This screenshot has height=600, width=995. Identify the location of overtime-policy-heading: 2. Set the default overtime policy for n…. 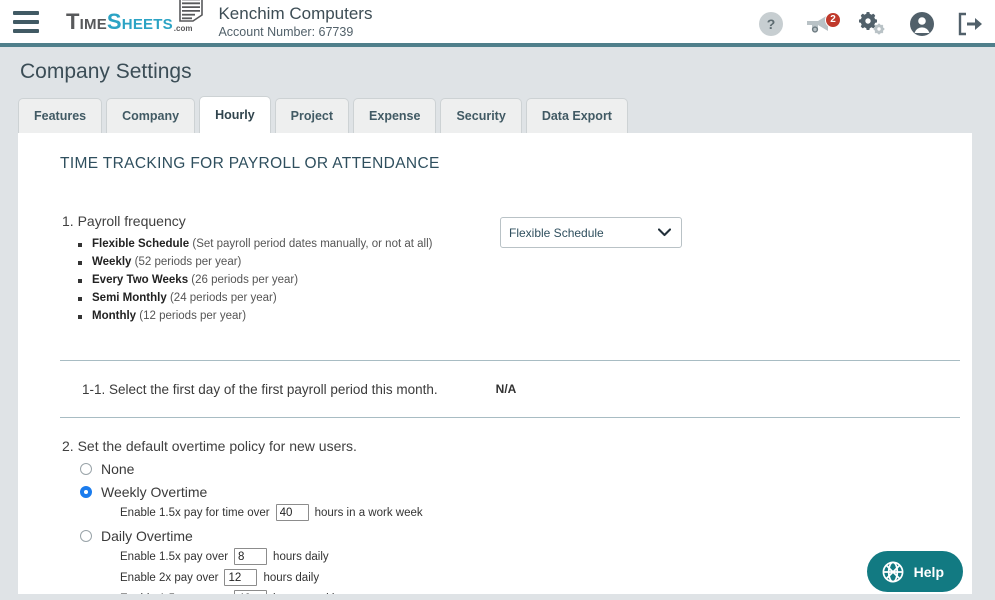
(209, 446).